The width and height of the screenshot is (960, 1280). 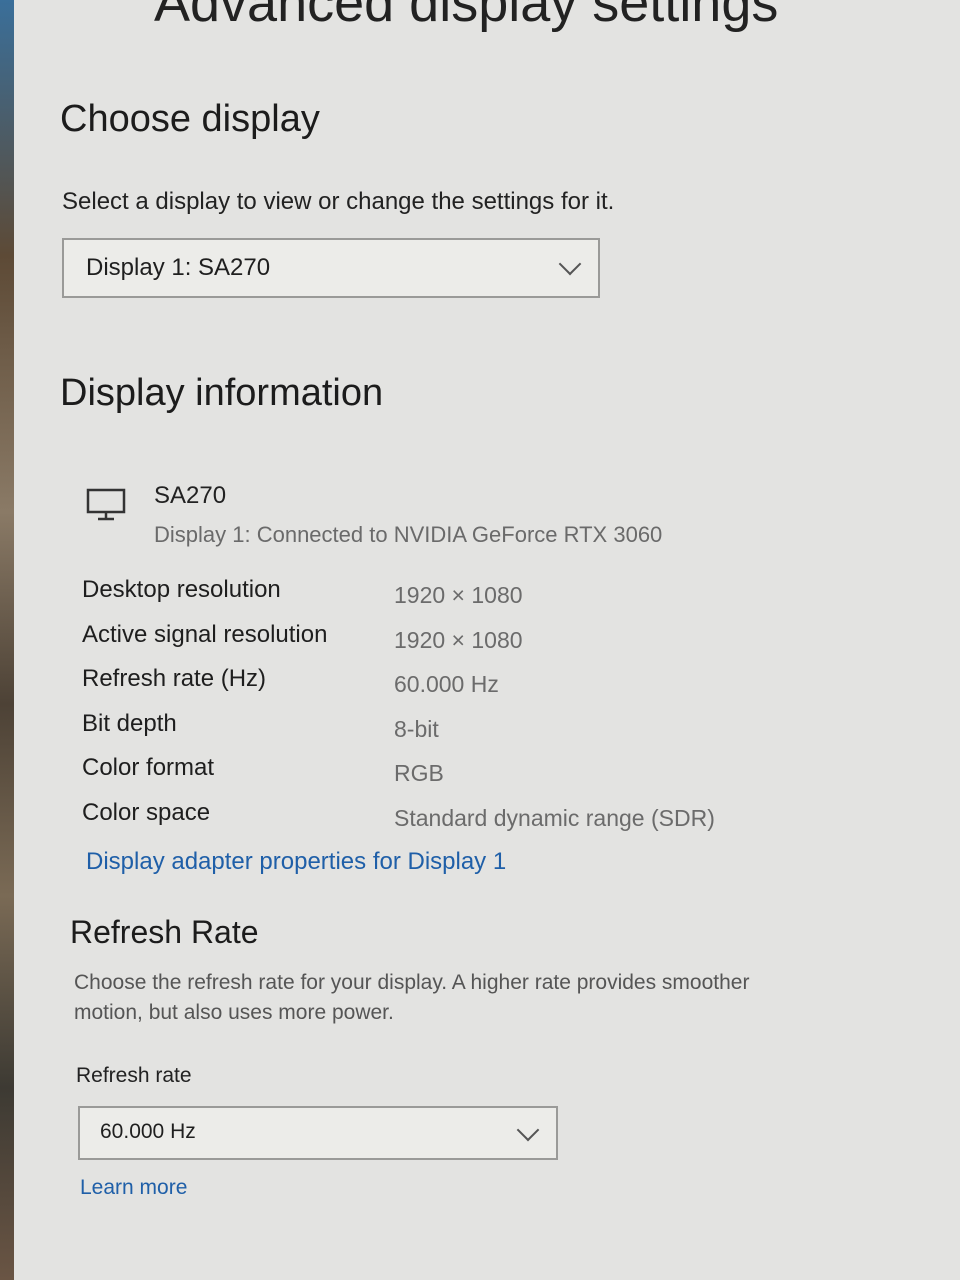 What do you see at coordinates (181, 589) in the screenshot?
I see `info-label: Desktop resolution` at bounding box center [181, 589].